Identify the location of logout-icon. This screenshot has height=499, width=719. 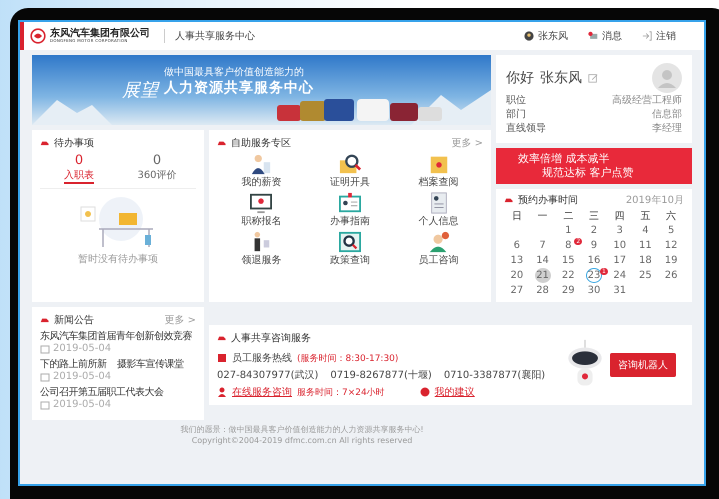
(647, 36).